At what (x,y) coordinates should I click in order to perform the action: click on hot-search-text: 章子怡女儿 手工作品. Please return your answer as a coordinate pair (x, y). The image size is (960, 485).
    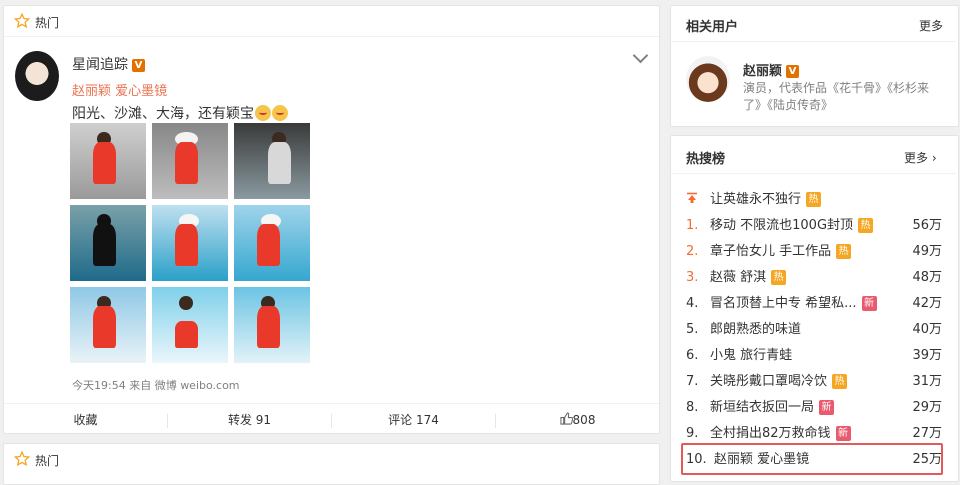
    Looking at the image, I should click on (770, 251).